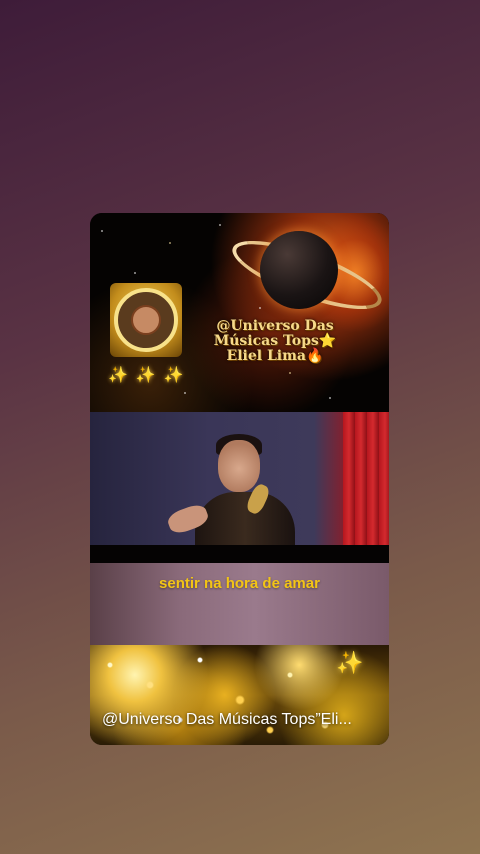 This screenshot has height=854, width=480. What do you see at coordinates (350, 662) in the screenshot?
I see `sparkle-icon: ✨` at bounding box center [350, 662].